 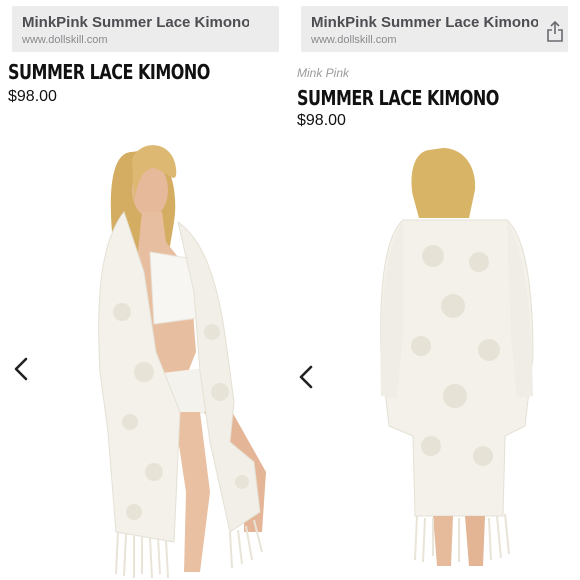 I want to click on share-icon, so click(x=555, y=31).